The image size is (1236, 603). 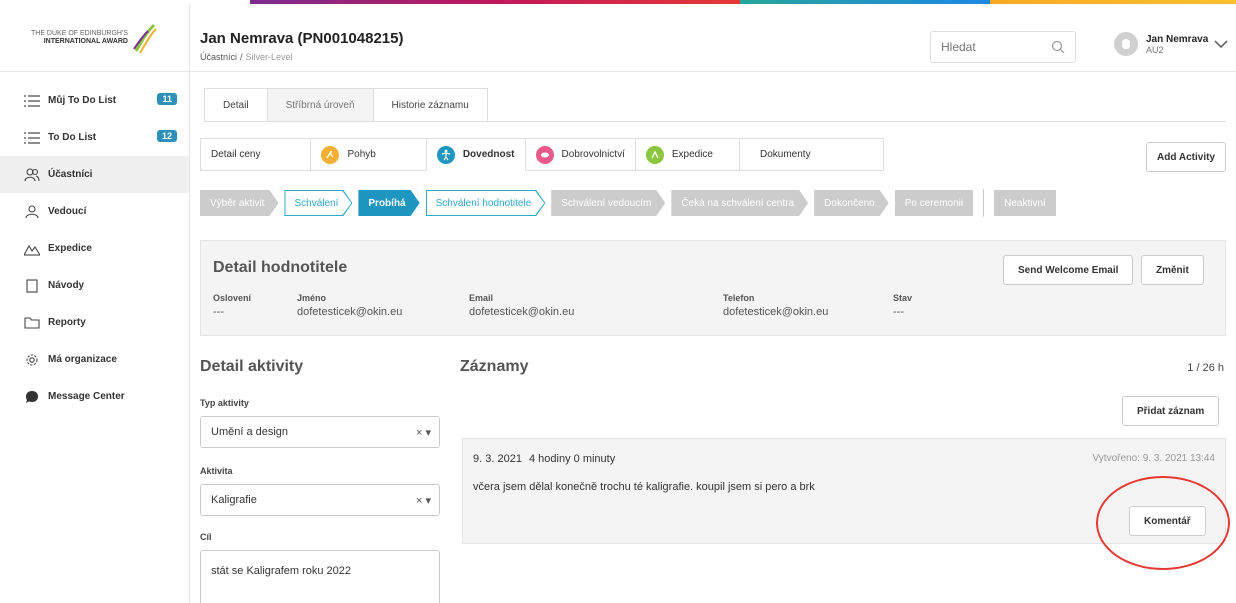 I want to click on evaluator-phone: Telefon dofetesticek@okin.eu, so click(x=775, y=305).